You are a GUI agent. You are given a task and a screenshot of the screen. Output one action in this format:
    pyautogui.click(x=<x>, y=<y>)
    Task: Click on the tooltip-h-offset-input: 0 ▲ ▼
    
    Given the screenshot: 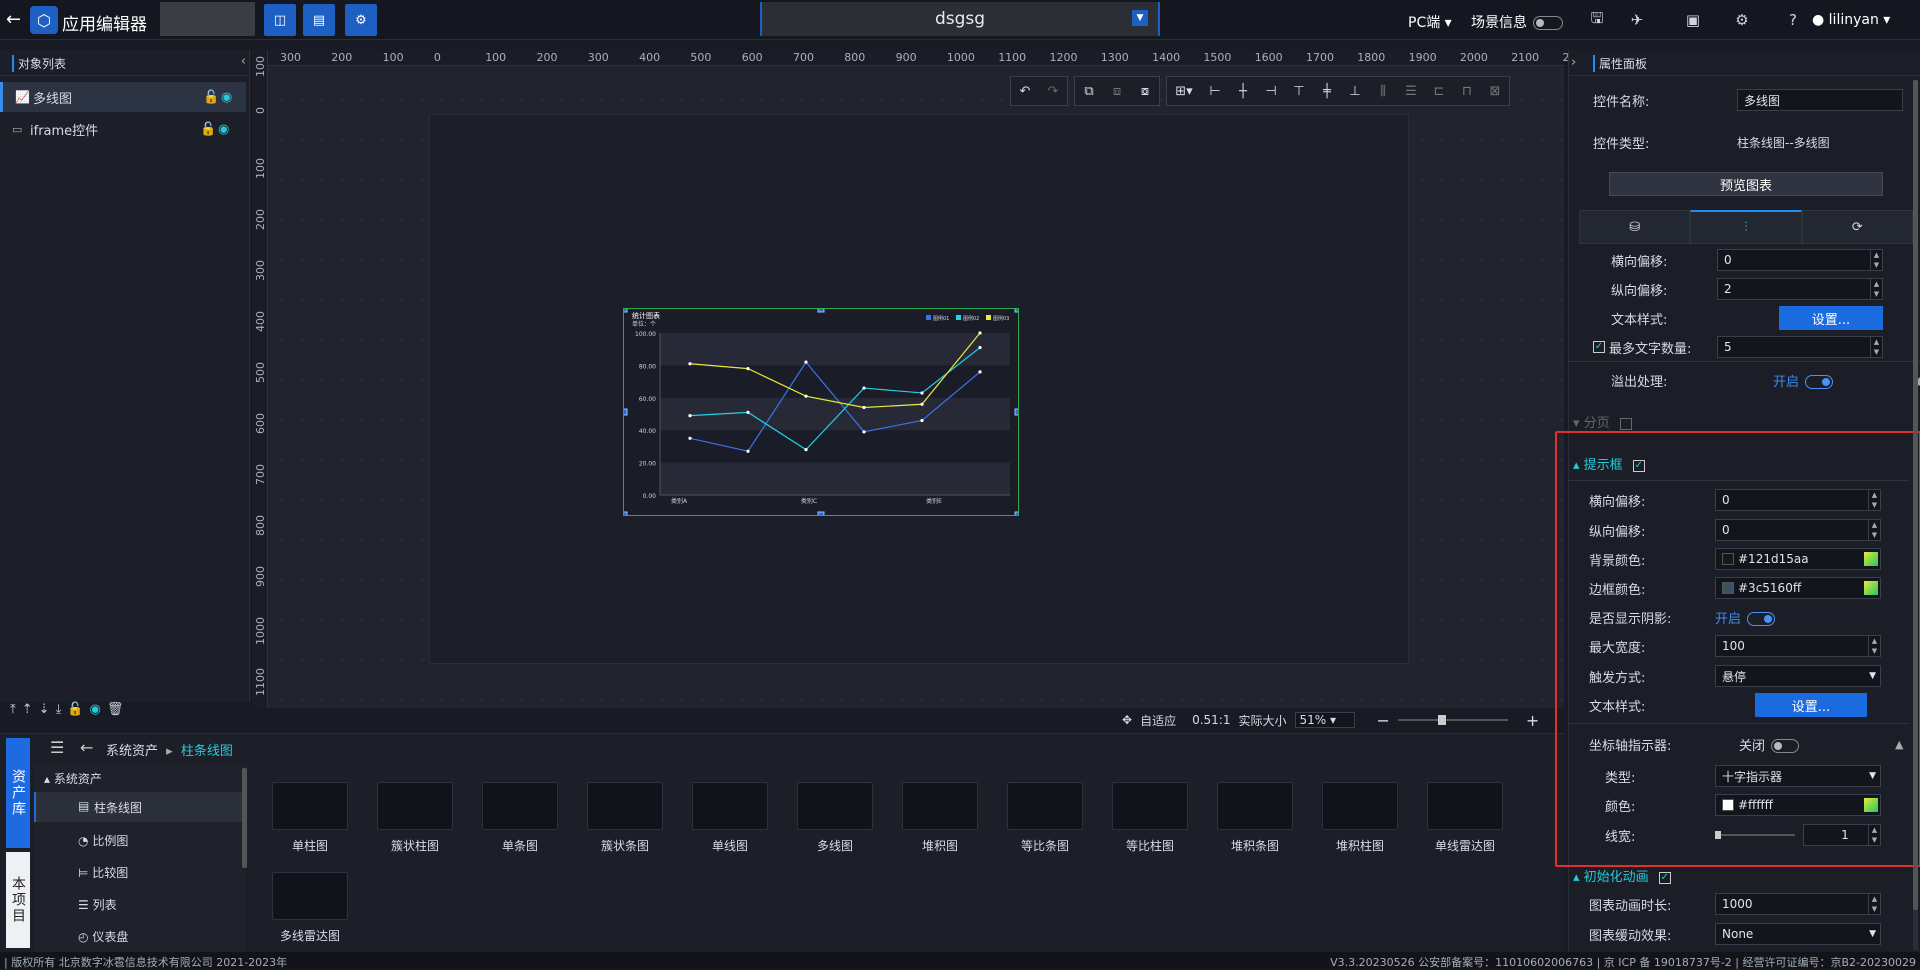 What is the action you would take?
    pyautogui.click(x=1798, y=500)
    